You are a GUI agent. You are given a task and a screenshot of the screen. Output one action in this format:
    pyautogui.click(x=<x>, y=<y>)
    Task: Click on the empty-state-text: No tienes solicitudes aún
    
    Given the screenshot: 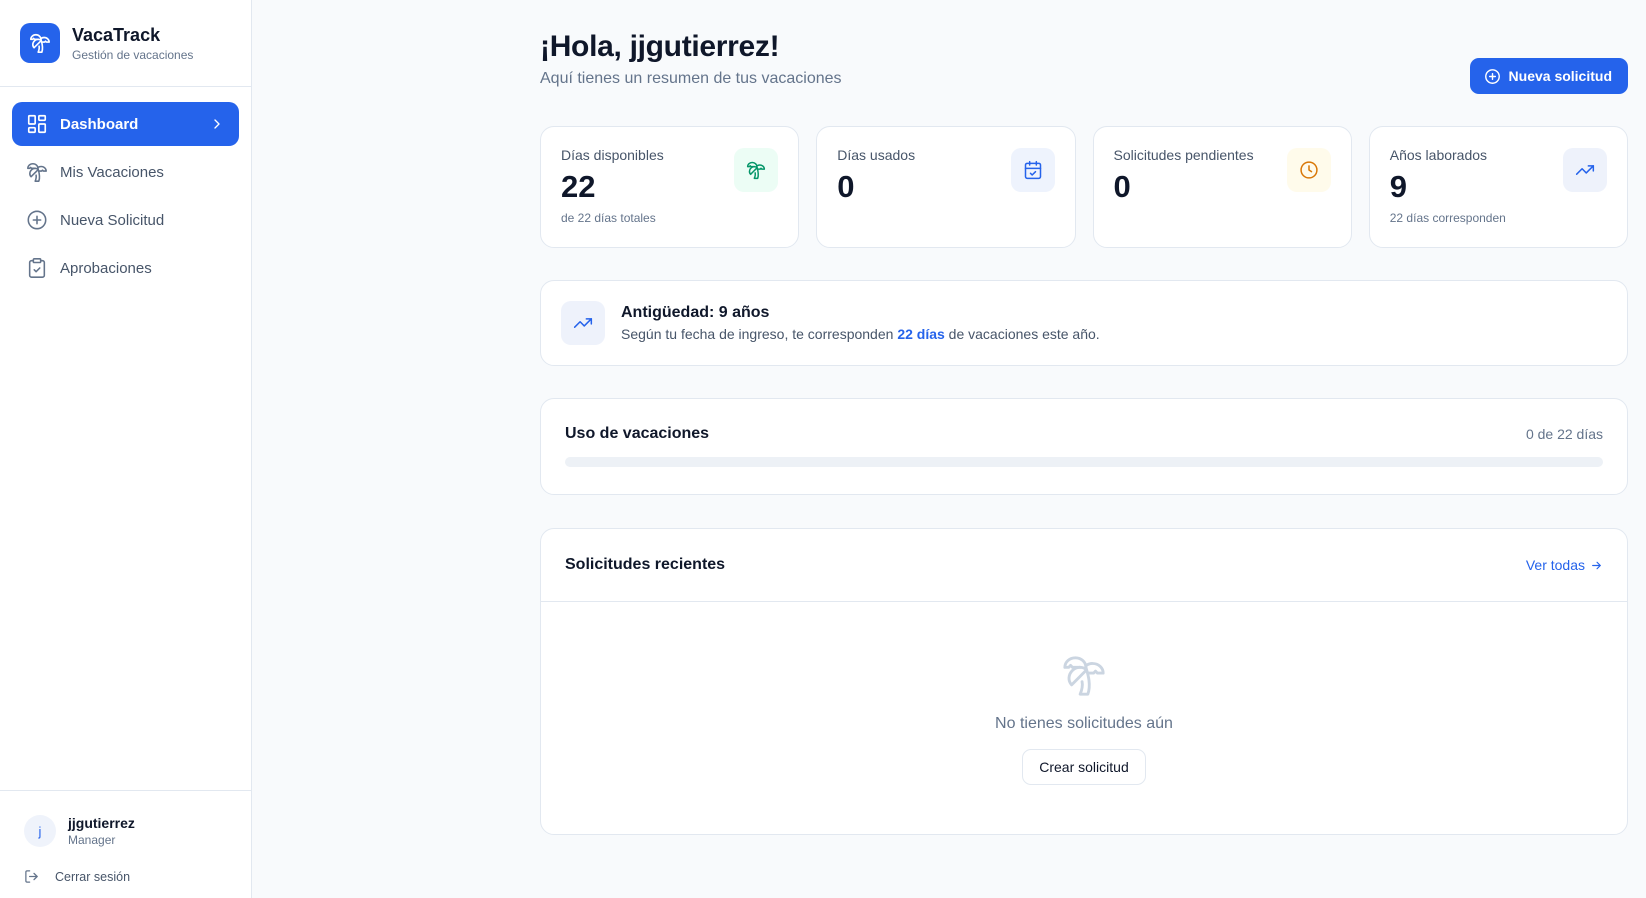 What is the action you would take?
    pyautogui.click(x=1084, y=723)
    